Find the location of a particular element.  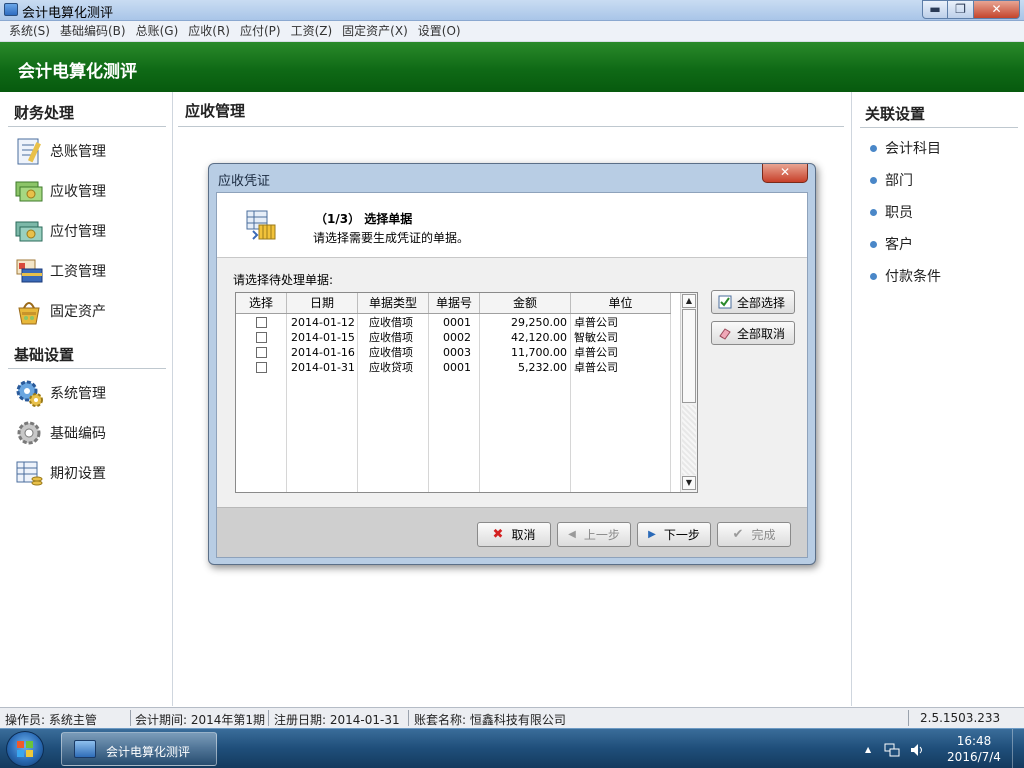

nav-label: 系统管理 is located at coordinates (78, 394).